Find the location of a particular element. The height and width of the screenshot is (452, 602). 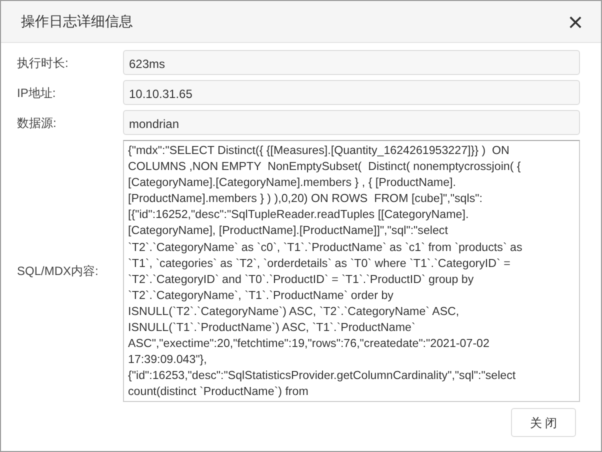

text-line: ISNULL(`T2`.`CategoryName`) ASC, `T2`.`CategoryName` ASC, is located at coordinates (294, 312).